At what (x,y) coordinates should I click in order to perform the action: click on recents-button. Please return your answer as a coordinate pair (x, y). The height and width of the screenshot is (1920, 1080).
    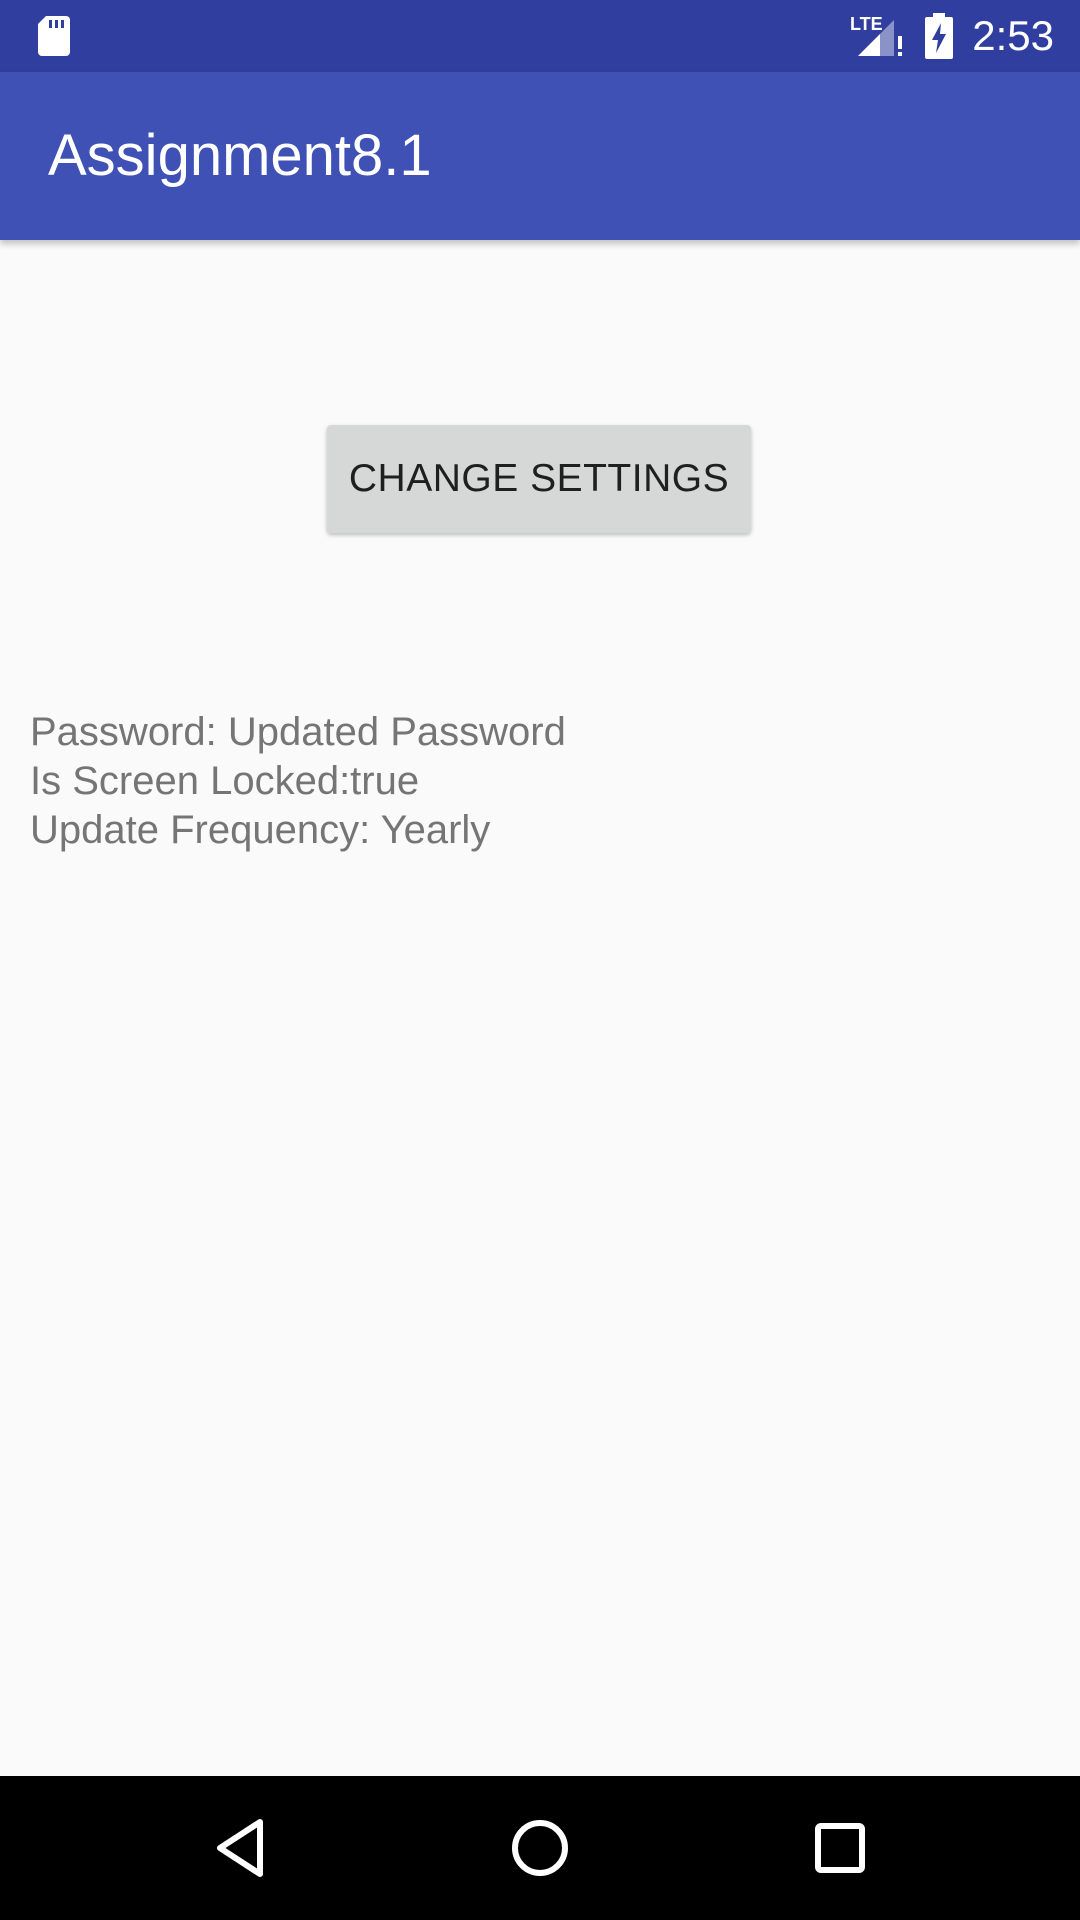
    Looking at the image, I should click on (840, 1848).